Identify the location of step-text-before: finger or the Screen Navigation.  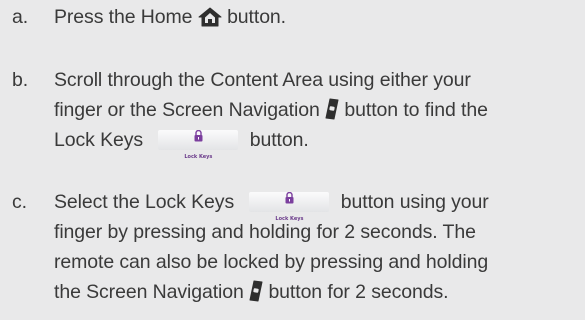
(187, 110).